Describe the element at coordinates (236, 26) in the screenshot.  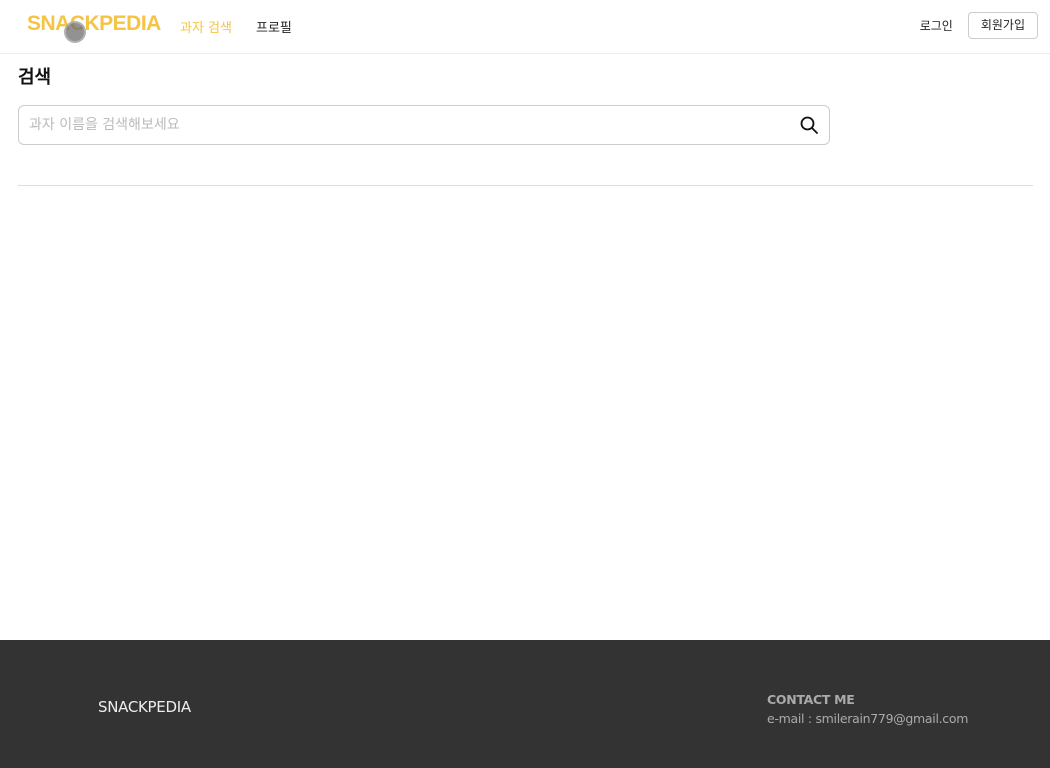
I see `main-nav: 과자 검색 프로필` at that location.